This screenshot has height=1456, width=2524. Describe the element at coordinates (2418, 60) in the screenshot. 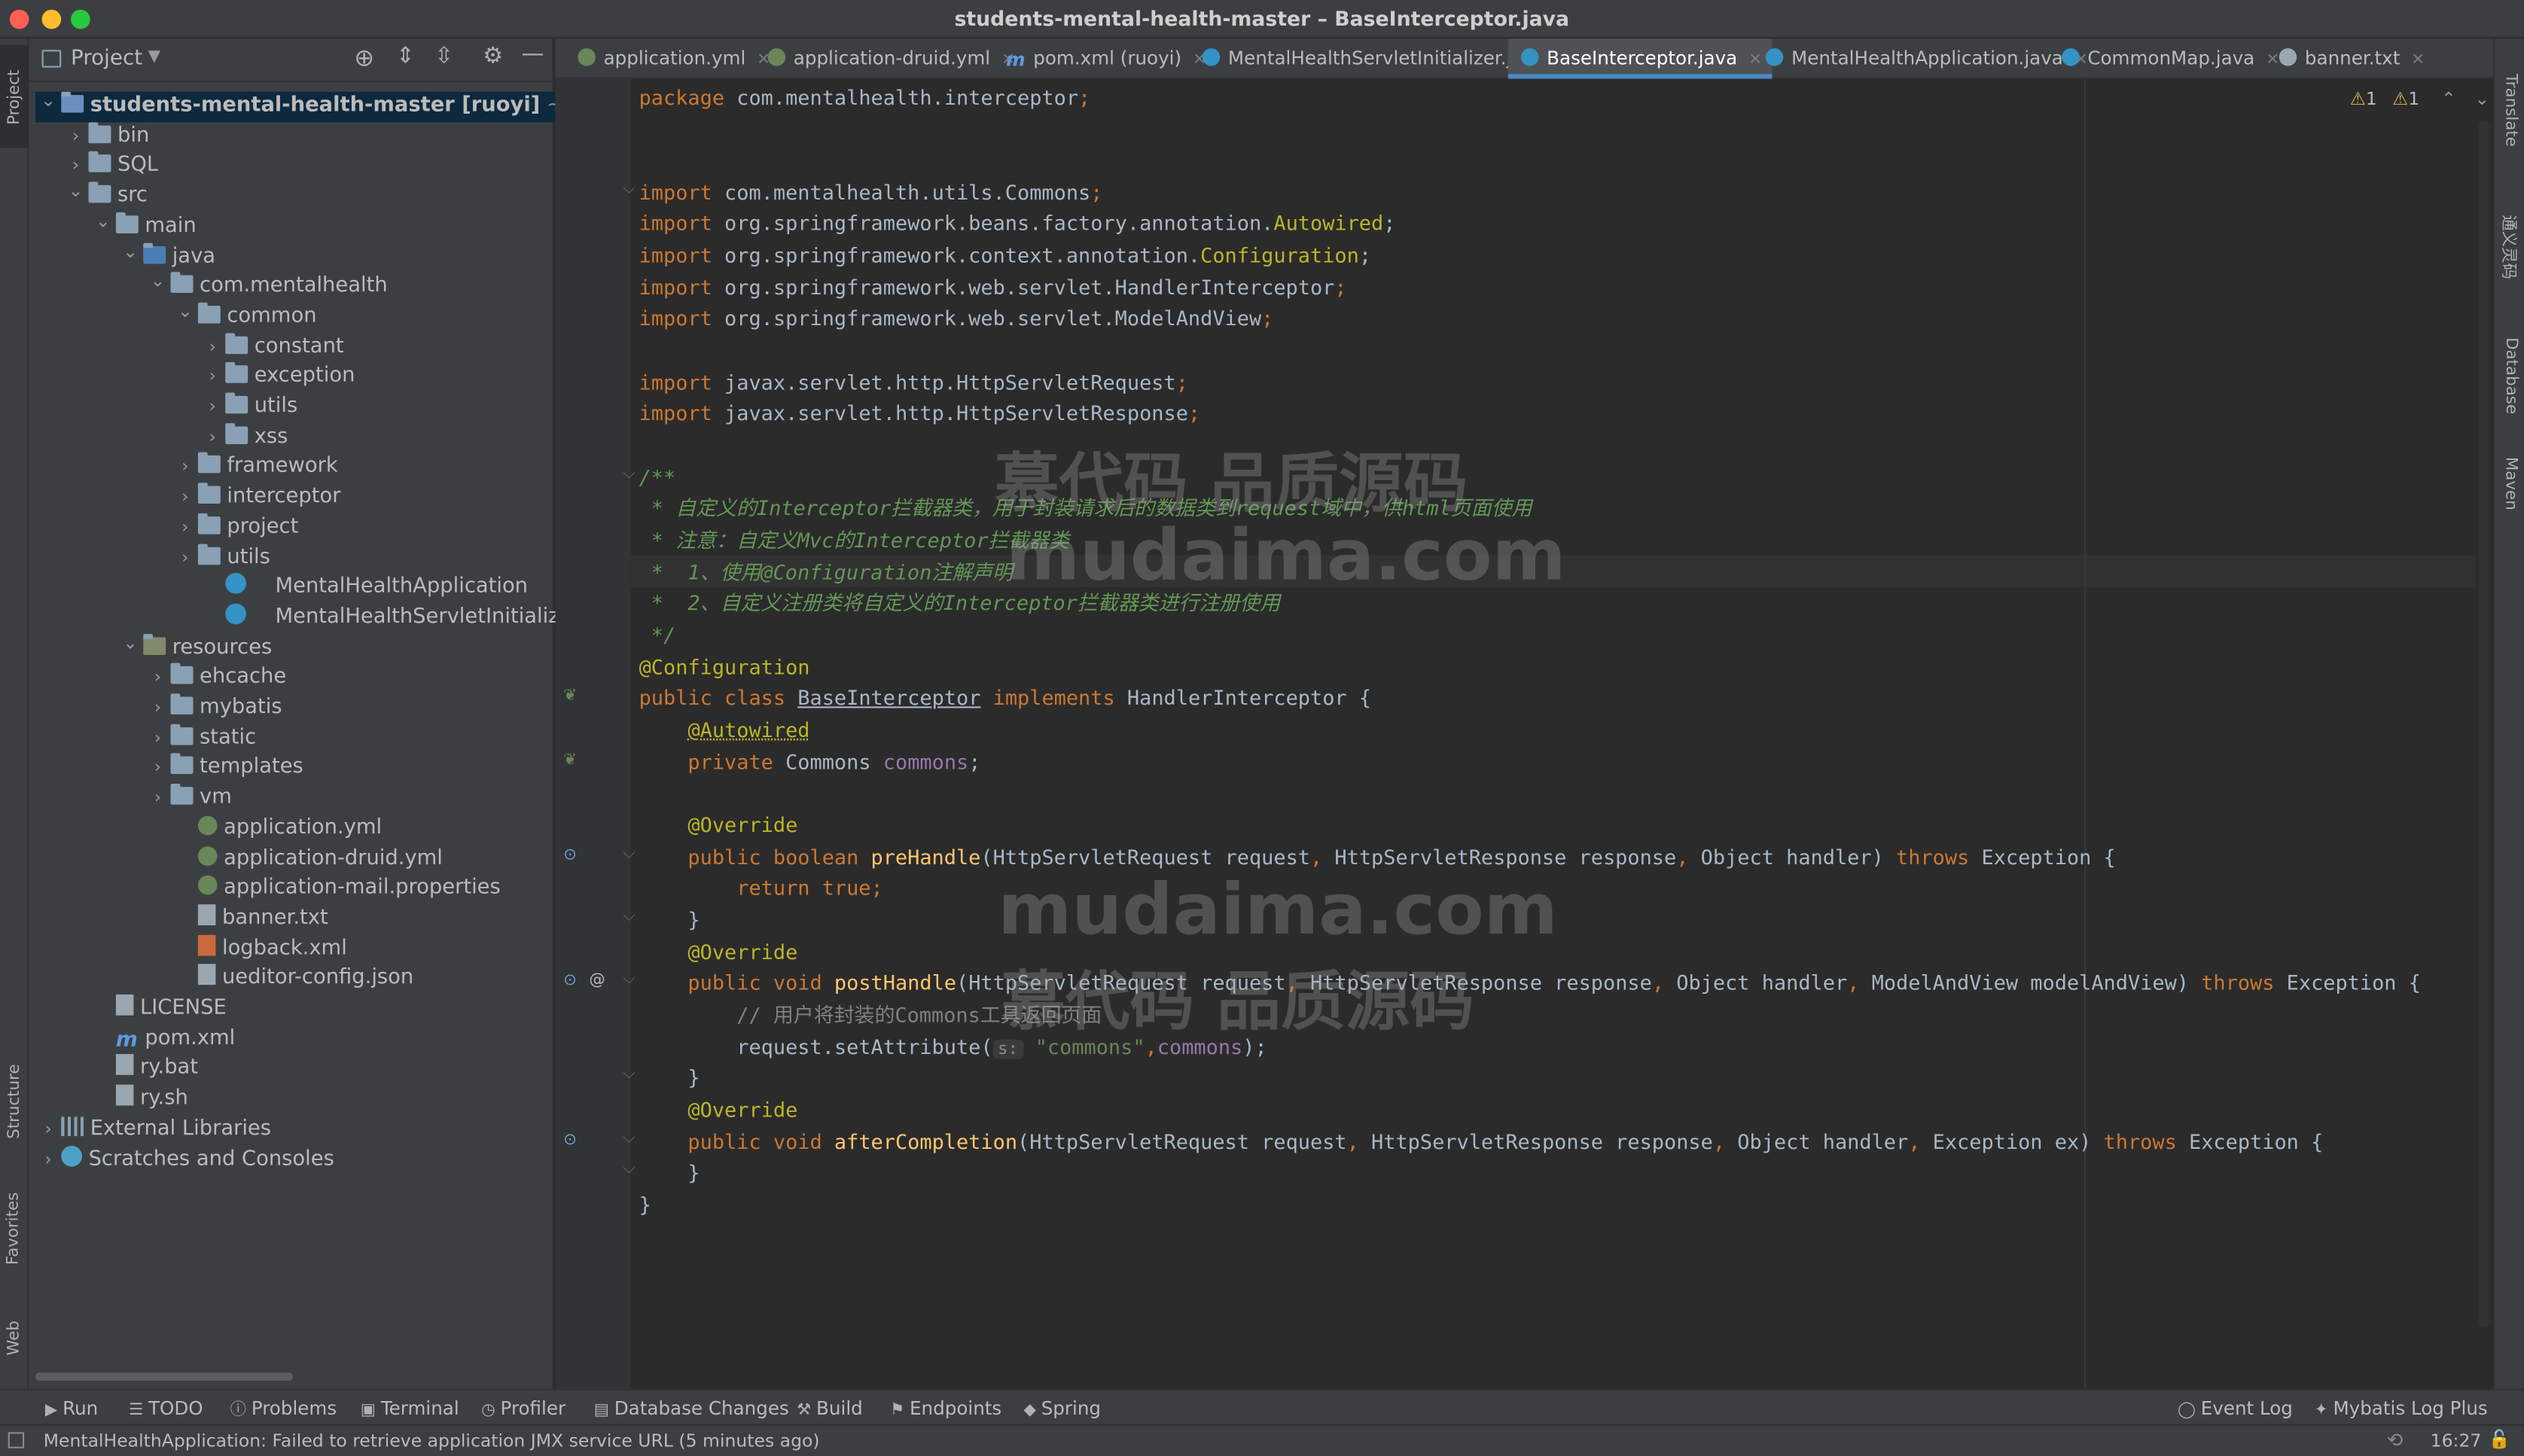

I see `close-tab-icon: ✕` at that location.